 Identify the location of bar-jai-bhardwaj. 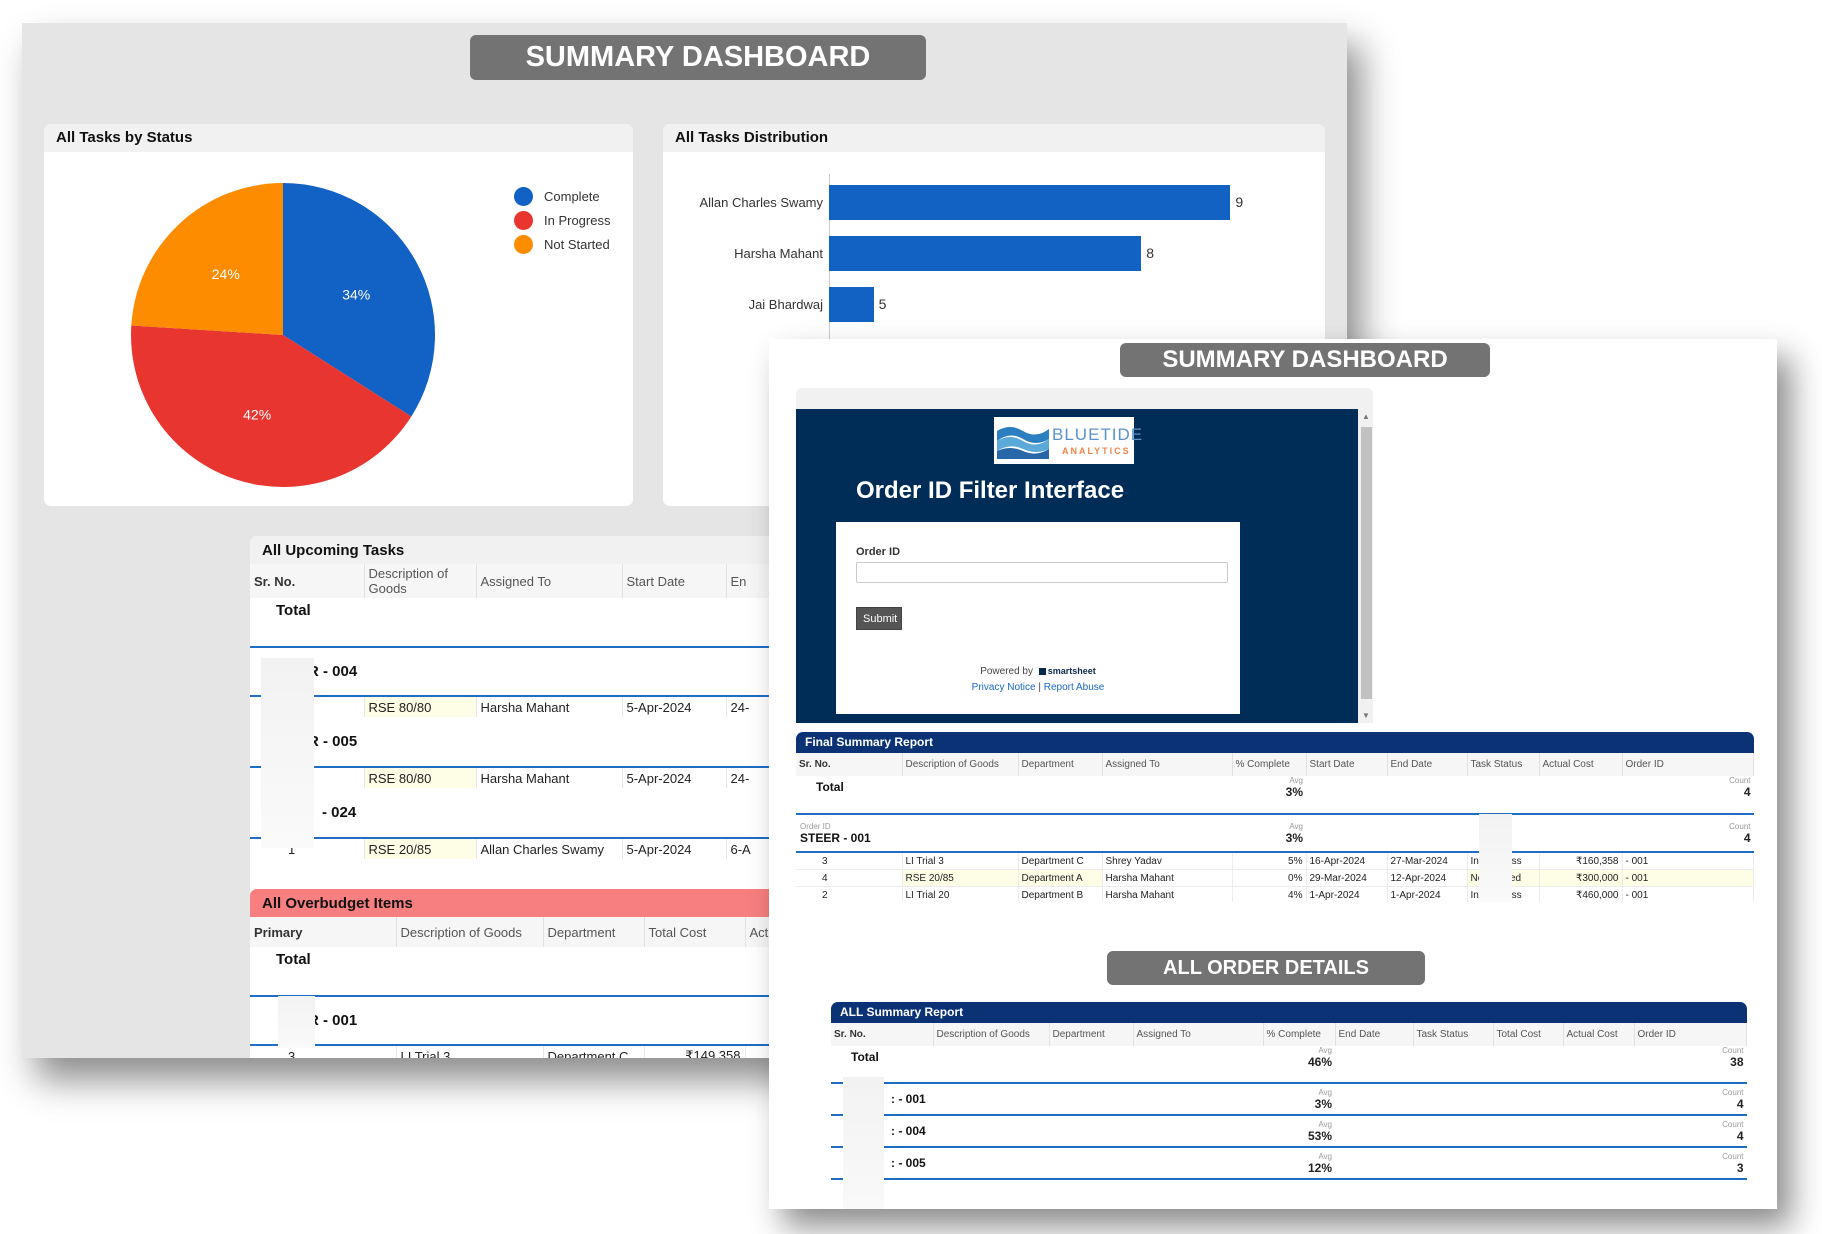
(851, 304).